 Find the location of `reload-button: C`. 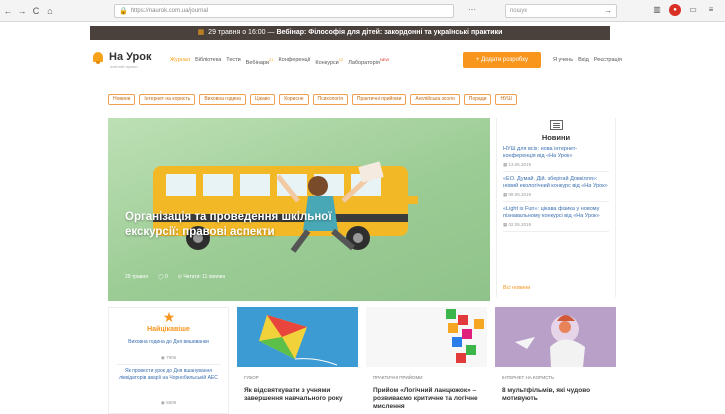

reload-button: C is located at coordinates (36, 11).